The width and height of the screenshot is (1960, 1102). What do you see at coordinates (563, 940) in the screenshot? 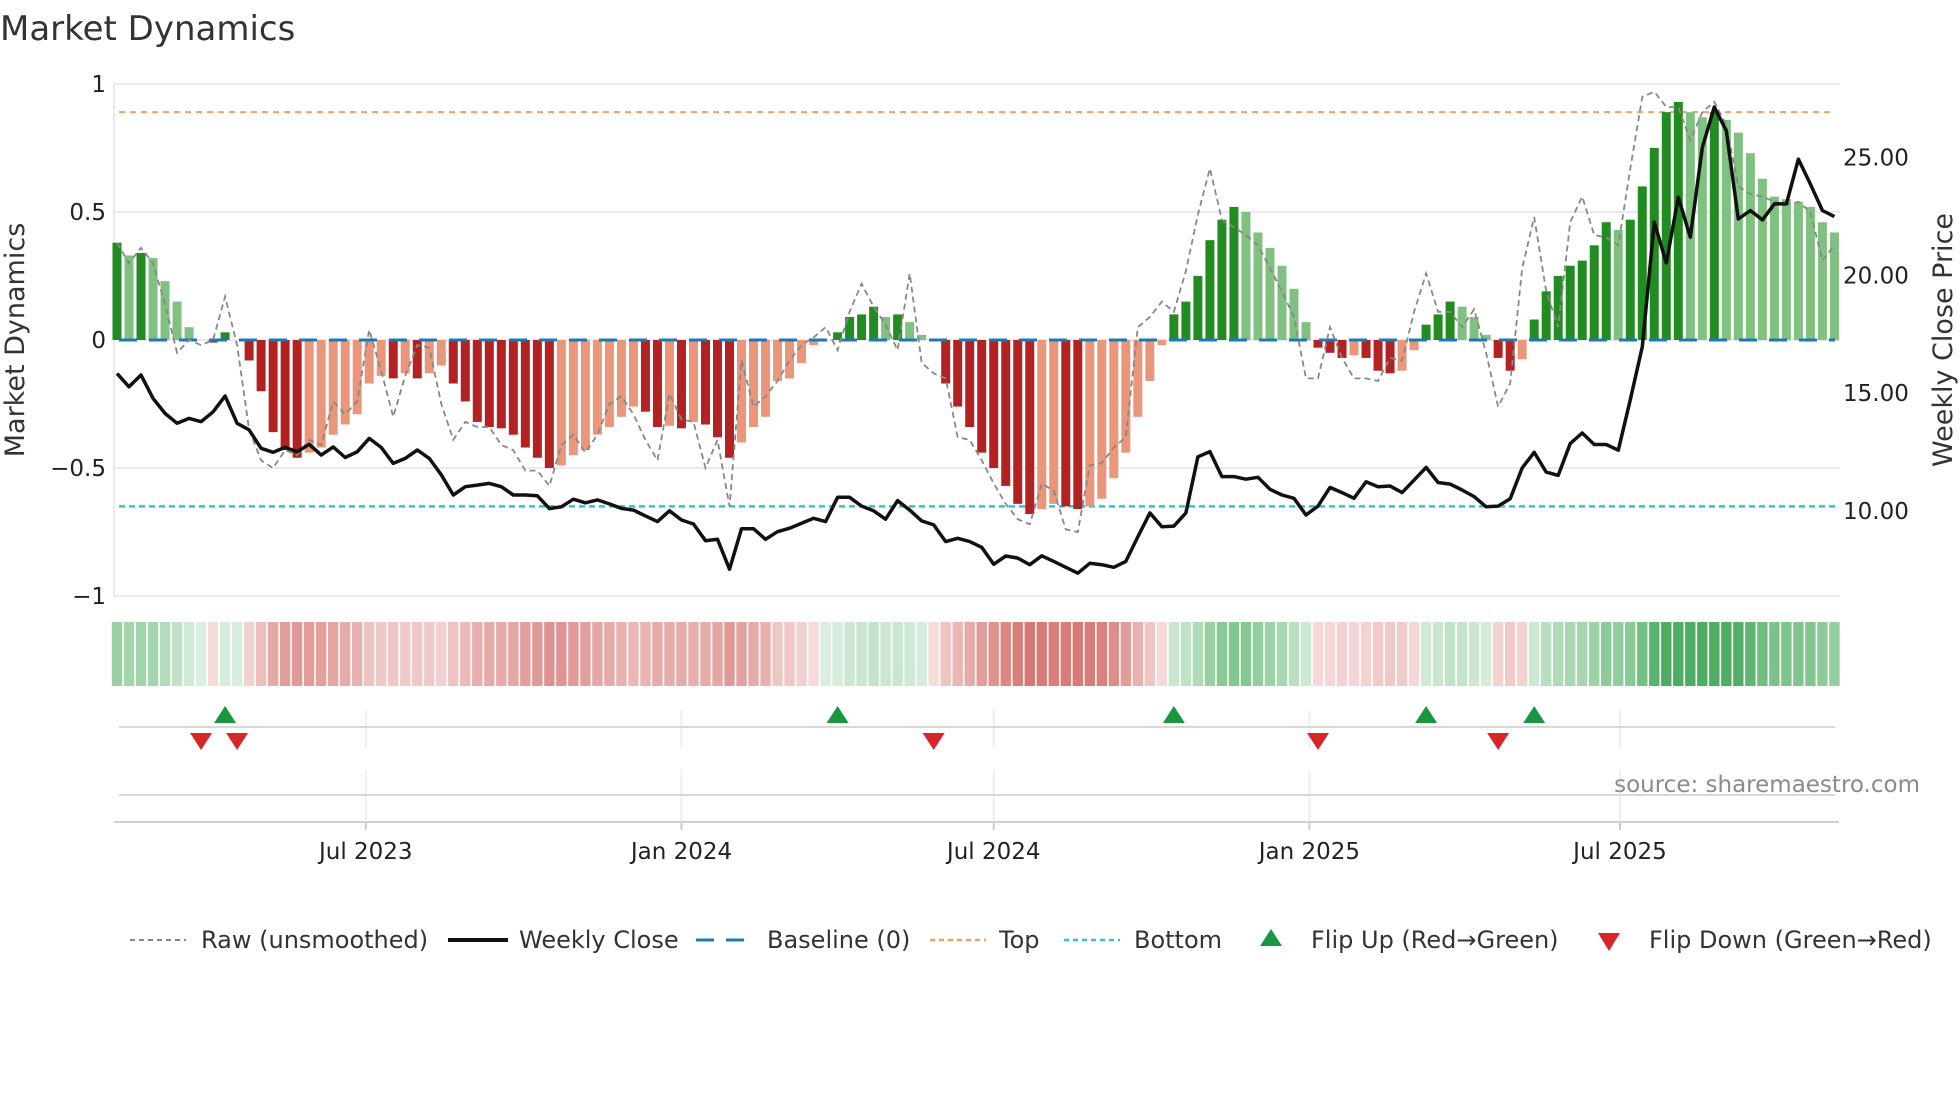
I see `legend-item-close: Weekly Close` at bounding box center [563, 940].